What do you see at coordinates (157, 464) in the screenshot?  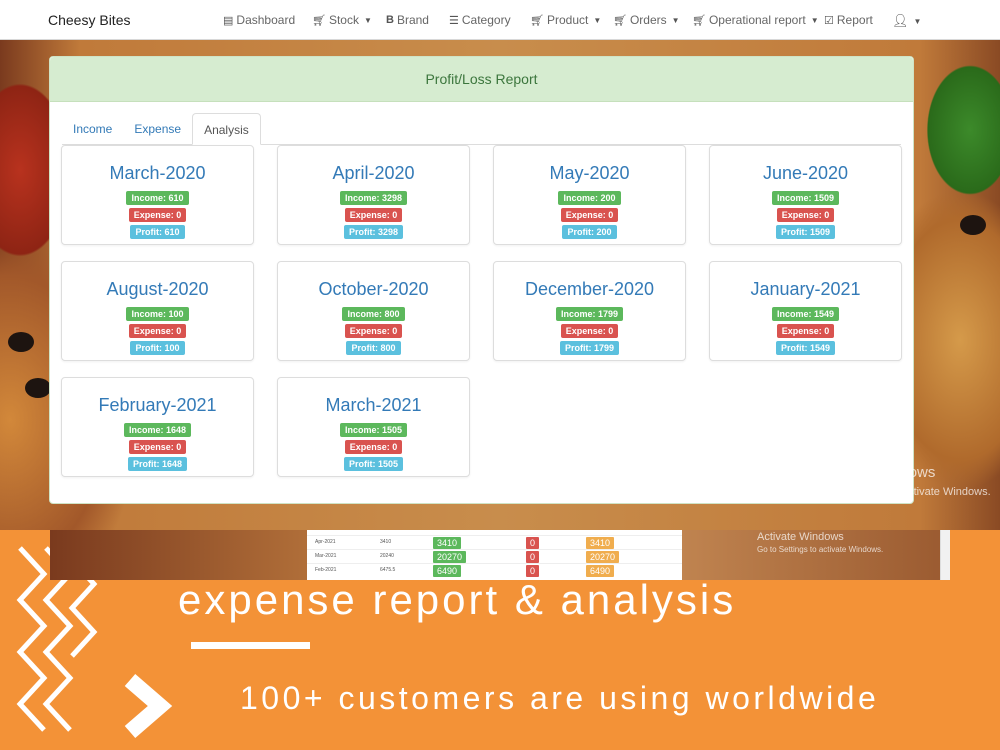 I see `profit-badge: Profit: 1648` at bounding box center [157, 464].